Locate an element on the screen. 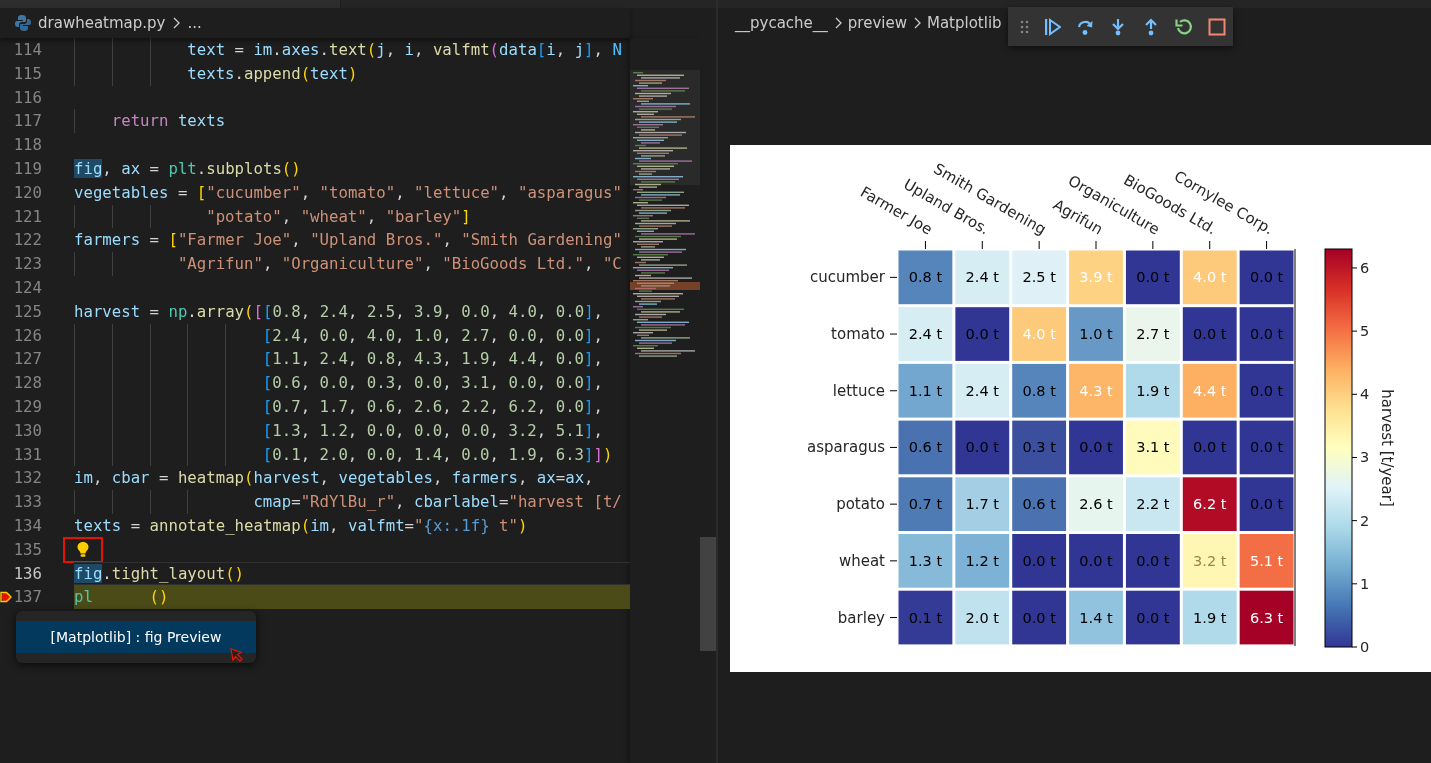  code-line: farmers = ["Farmer Joe", "Upland Bros.", "Smith Gardening" is located at coordinates (348, 240).